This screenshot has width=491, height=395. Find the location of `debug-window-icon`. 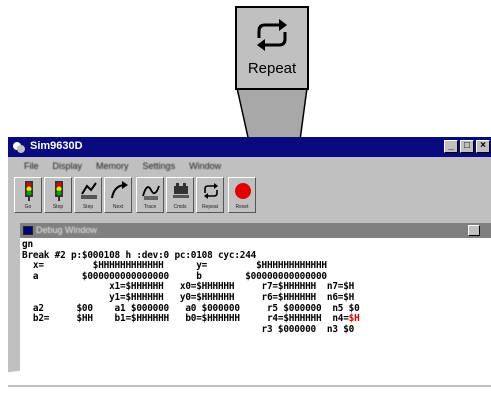

debug-window-icon is located at coordinates (28, 230).